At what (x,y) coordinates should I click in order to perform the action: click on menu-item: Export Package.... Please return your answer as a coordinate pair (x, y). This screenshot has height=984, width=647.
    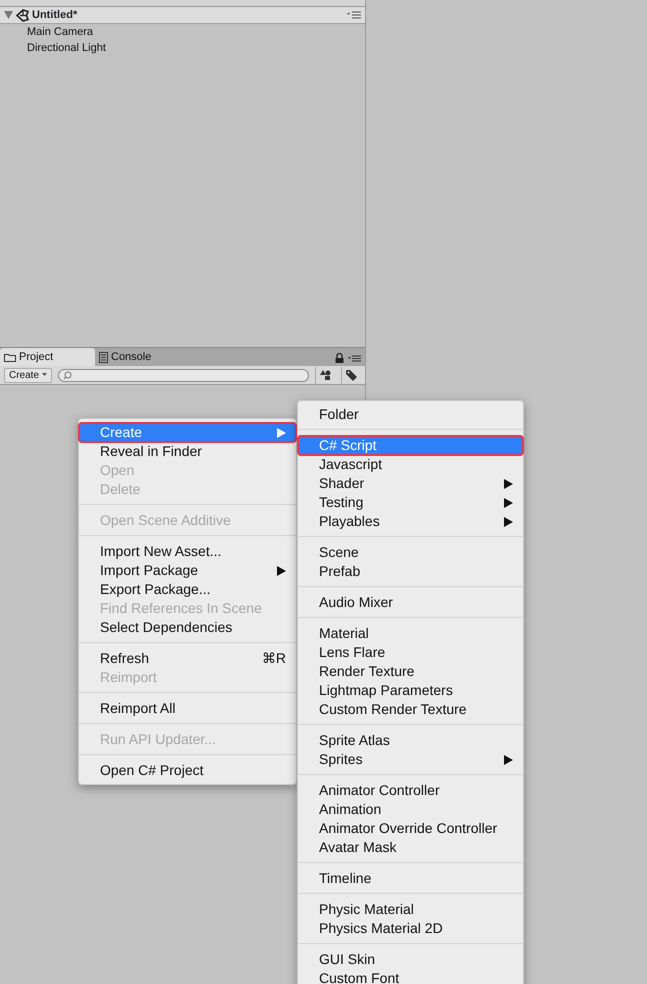
    Looking at the image, I should click on (187, 589).